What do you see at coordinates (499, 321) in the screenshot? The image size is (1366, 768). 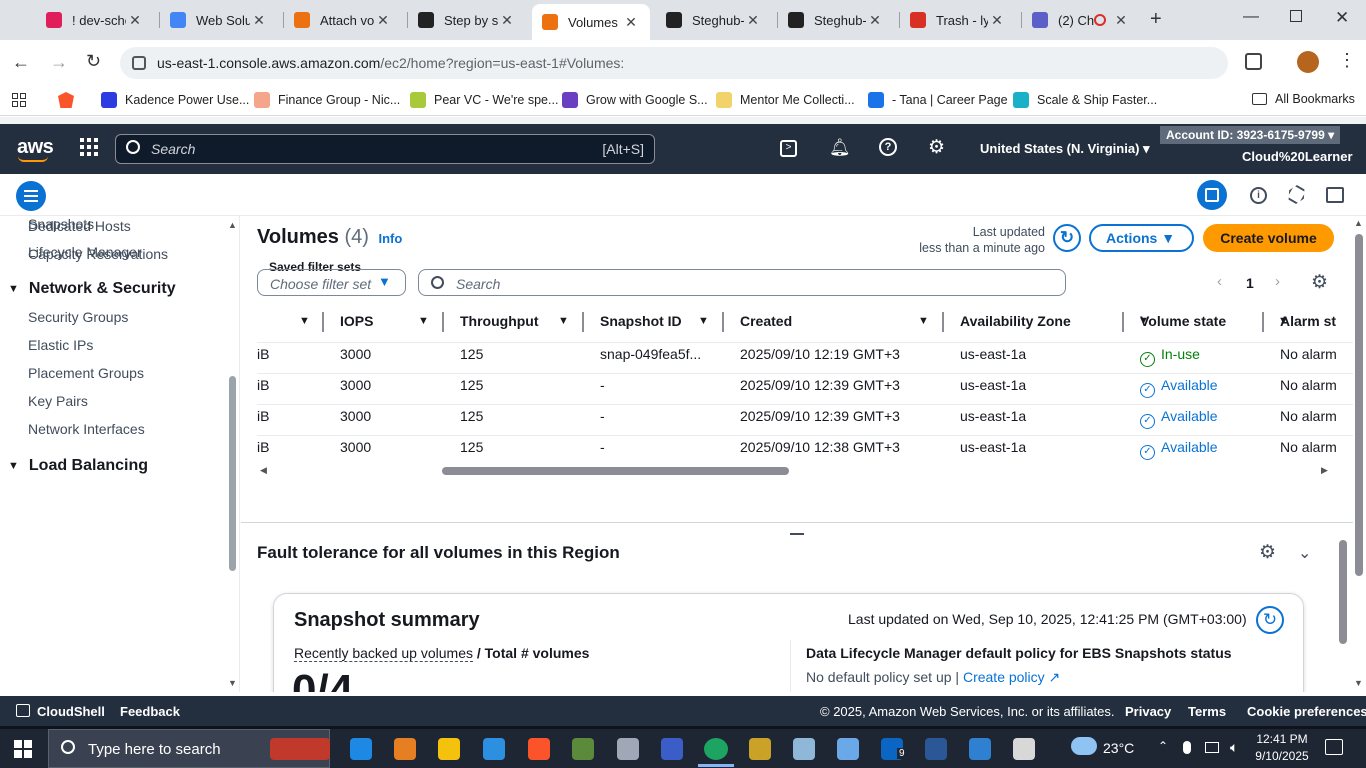 I see `column-header: Throughput` at bounding box center [499, 321].